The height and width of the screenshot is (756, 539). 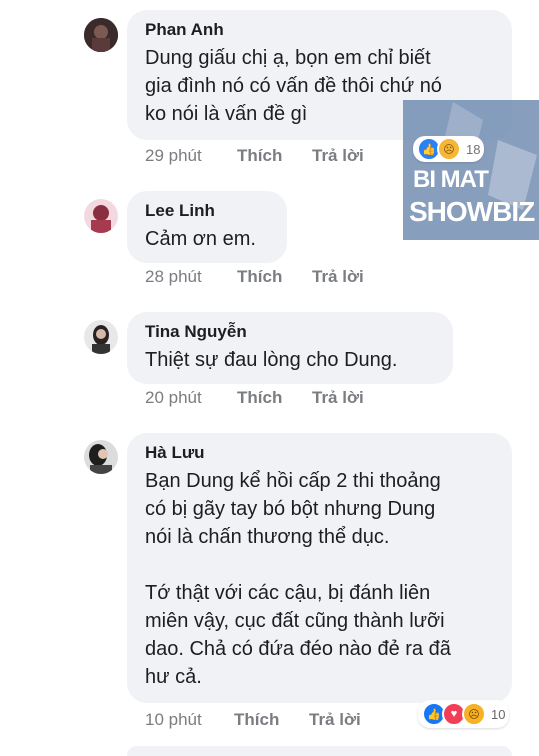 I want to click on comment-meta: 20 phút Thích Trả lời, so click(x=254, y=398).